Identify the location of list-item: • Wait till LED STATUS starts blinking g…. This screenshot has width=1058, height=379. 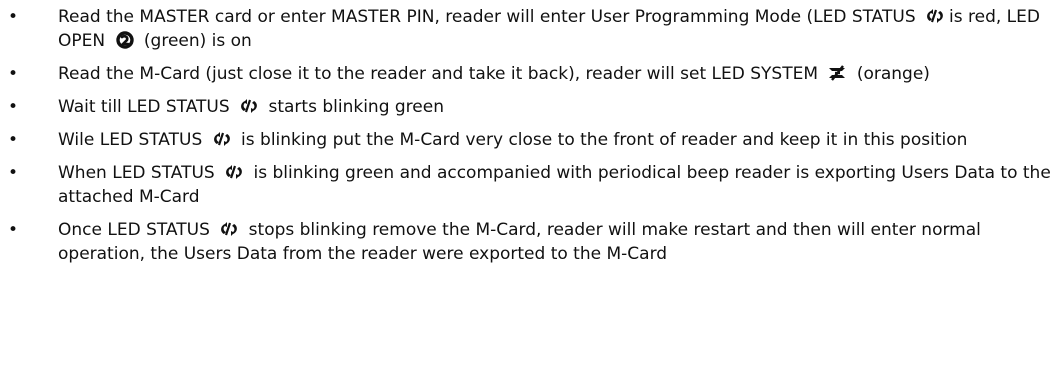
(529, 107).